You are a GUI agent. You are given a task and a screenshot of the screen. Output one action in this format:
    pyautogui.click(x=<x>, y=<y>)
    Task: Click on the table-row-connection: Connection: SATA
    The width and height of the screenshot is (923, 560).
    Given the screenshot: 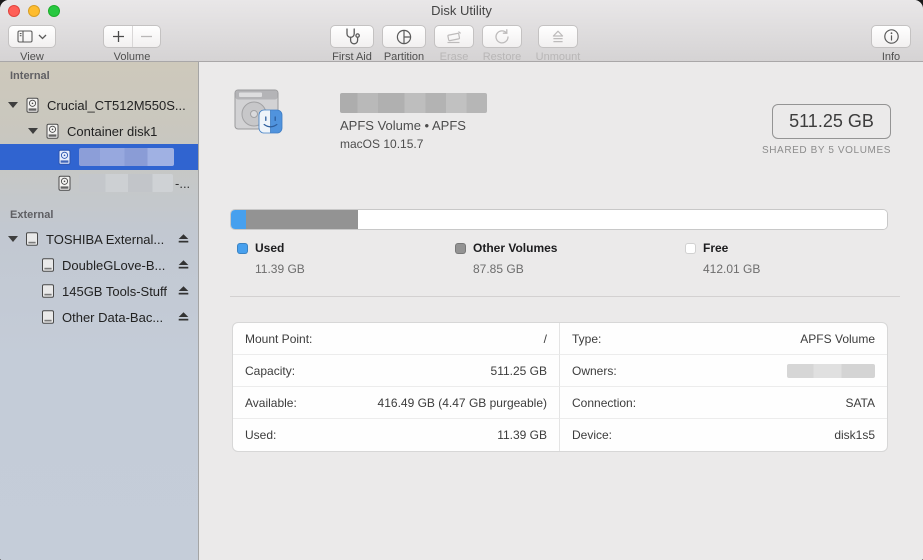 What is the action you would take?
    pyautogui.click(x=723, y=403)
    